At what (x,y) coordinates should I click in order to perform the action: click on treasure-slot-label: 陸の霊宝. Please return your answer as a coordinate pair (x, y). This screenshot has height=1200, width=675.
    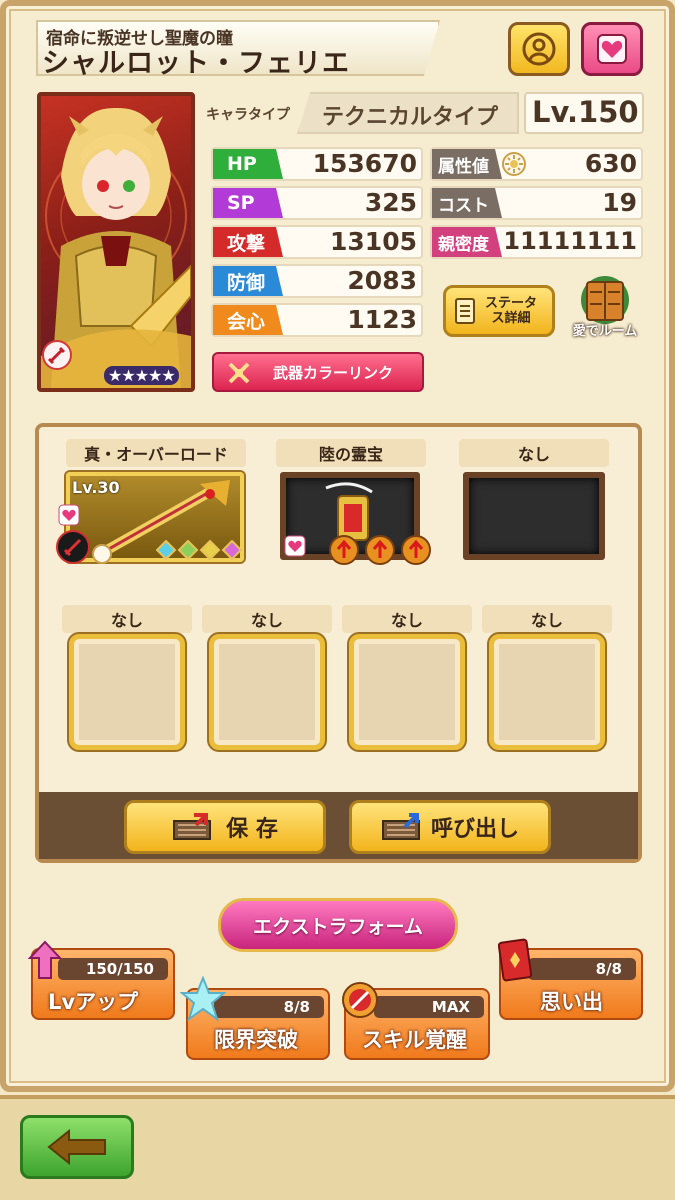
    Looking at the image, I should click on (351, 453).